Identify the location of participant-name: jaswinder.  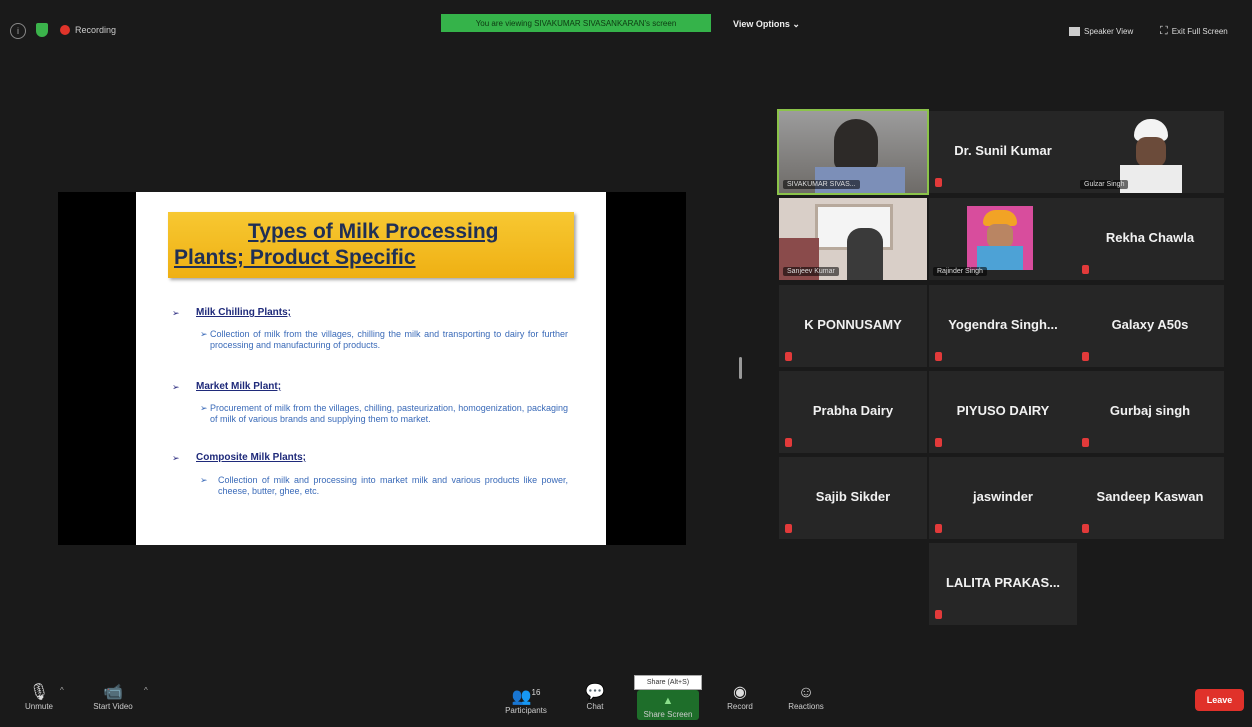
(1003, 496).